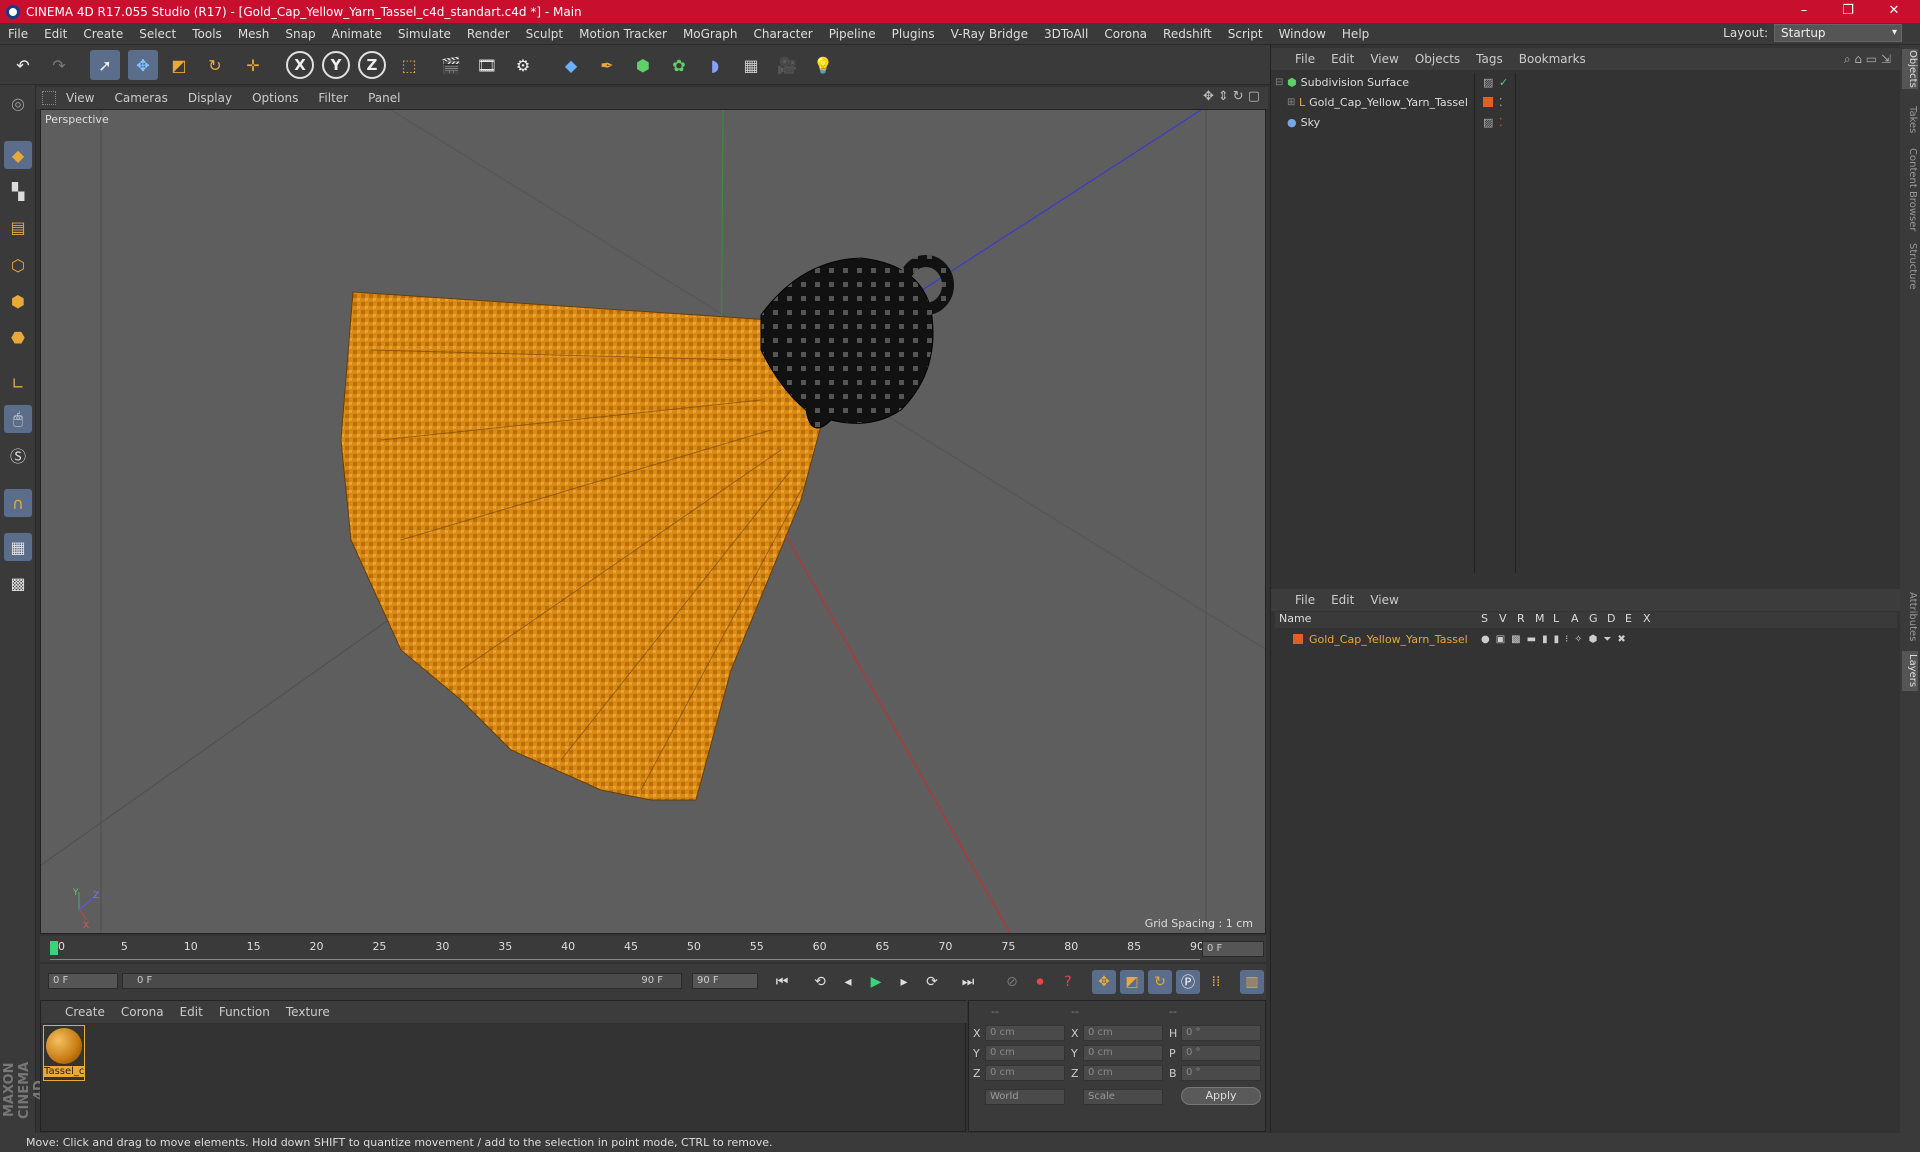 This screenshot has height=1152, width=1920. What do you see at coordinates (1489, 59) in the screenshot?
I see `om-menu-tags: Tags` at bounding box center [1489, 59].